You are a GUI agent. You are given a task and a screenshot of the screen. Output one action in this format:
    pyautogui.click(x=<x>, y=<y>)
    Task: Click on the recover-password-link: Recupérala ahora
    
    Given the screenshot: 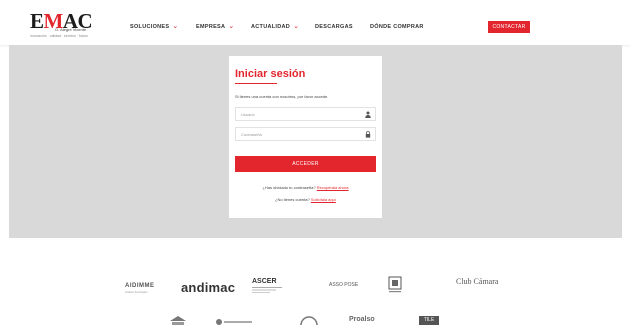 What is the action you would take?
    pyautogui.click(x=333, y=187)
    